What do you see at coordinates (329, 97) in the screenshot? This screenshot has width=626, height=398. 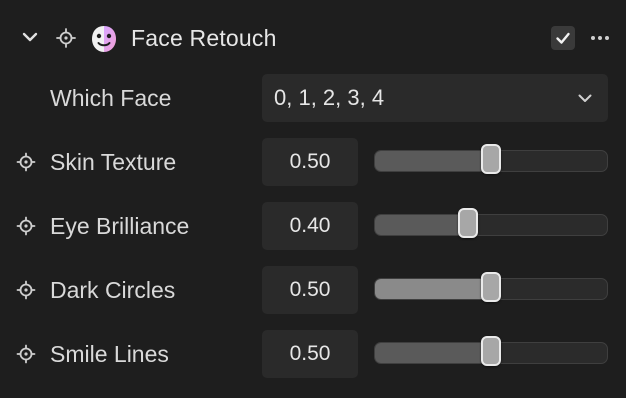 I see `which-face-value: 0, 1, 2, 3, 4` at bounding box center [329, 97].